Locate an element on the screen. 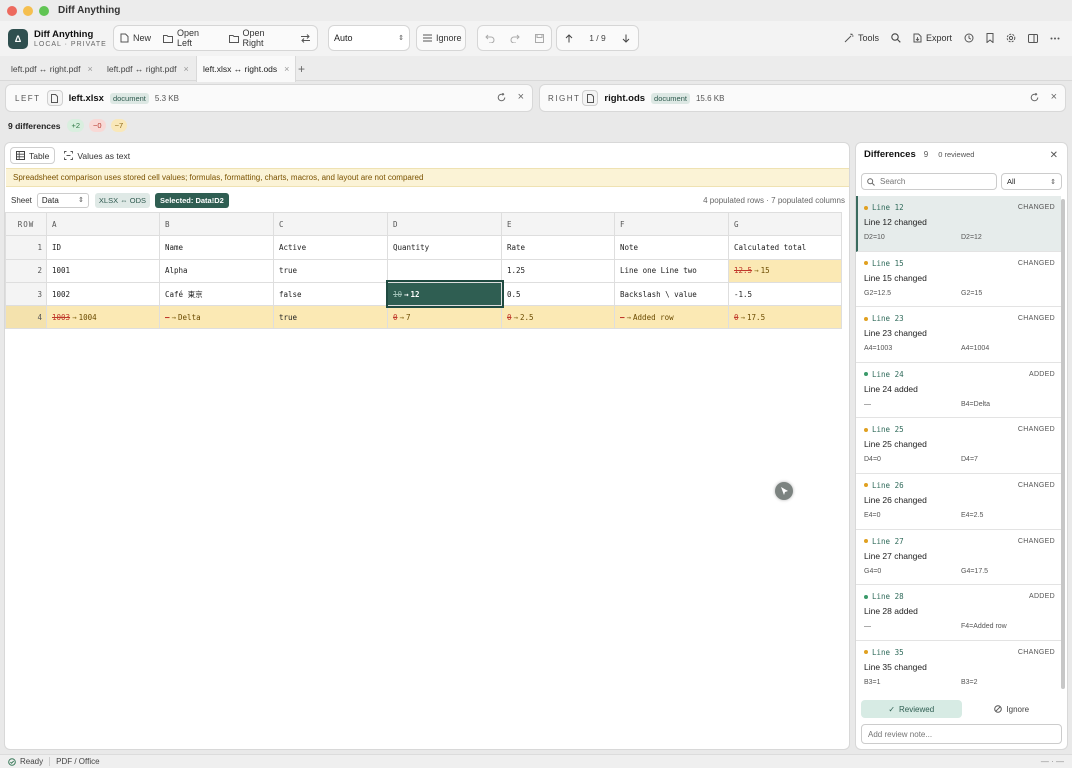 This screenshot has width=1072, height=768. table-cell: 12.5 → 15 is located at coordinates (785, 270).